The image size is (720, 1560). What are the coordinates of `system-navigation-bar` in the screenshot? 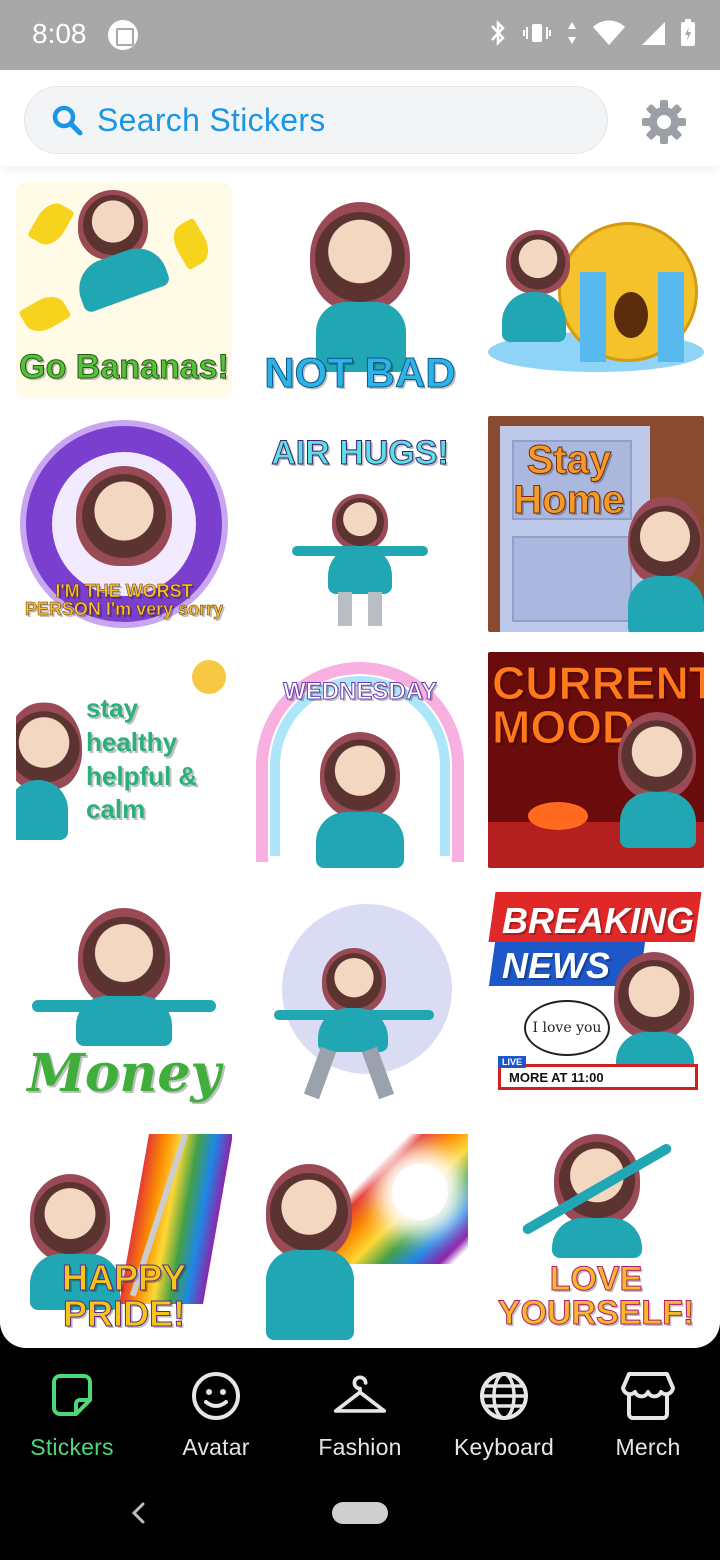 It's located at (360, 1519).